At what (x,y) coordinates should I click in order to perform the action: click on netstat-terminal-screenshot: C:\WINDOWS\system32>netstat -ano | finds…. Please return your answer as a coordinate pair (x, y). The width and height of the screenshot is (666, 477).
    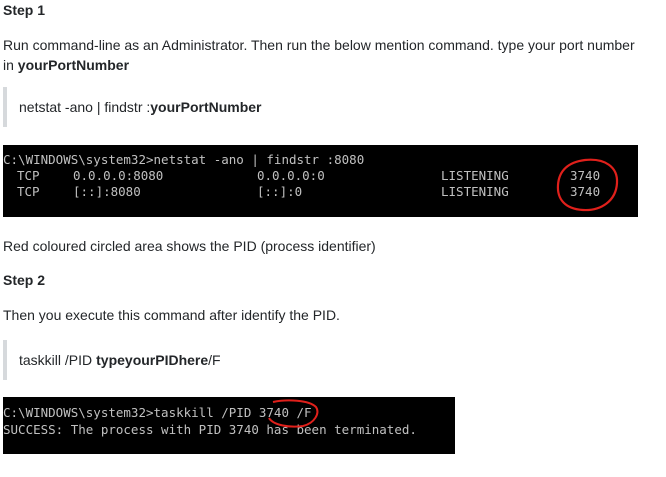
    Looking at the image, I should click on (320, 181).